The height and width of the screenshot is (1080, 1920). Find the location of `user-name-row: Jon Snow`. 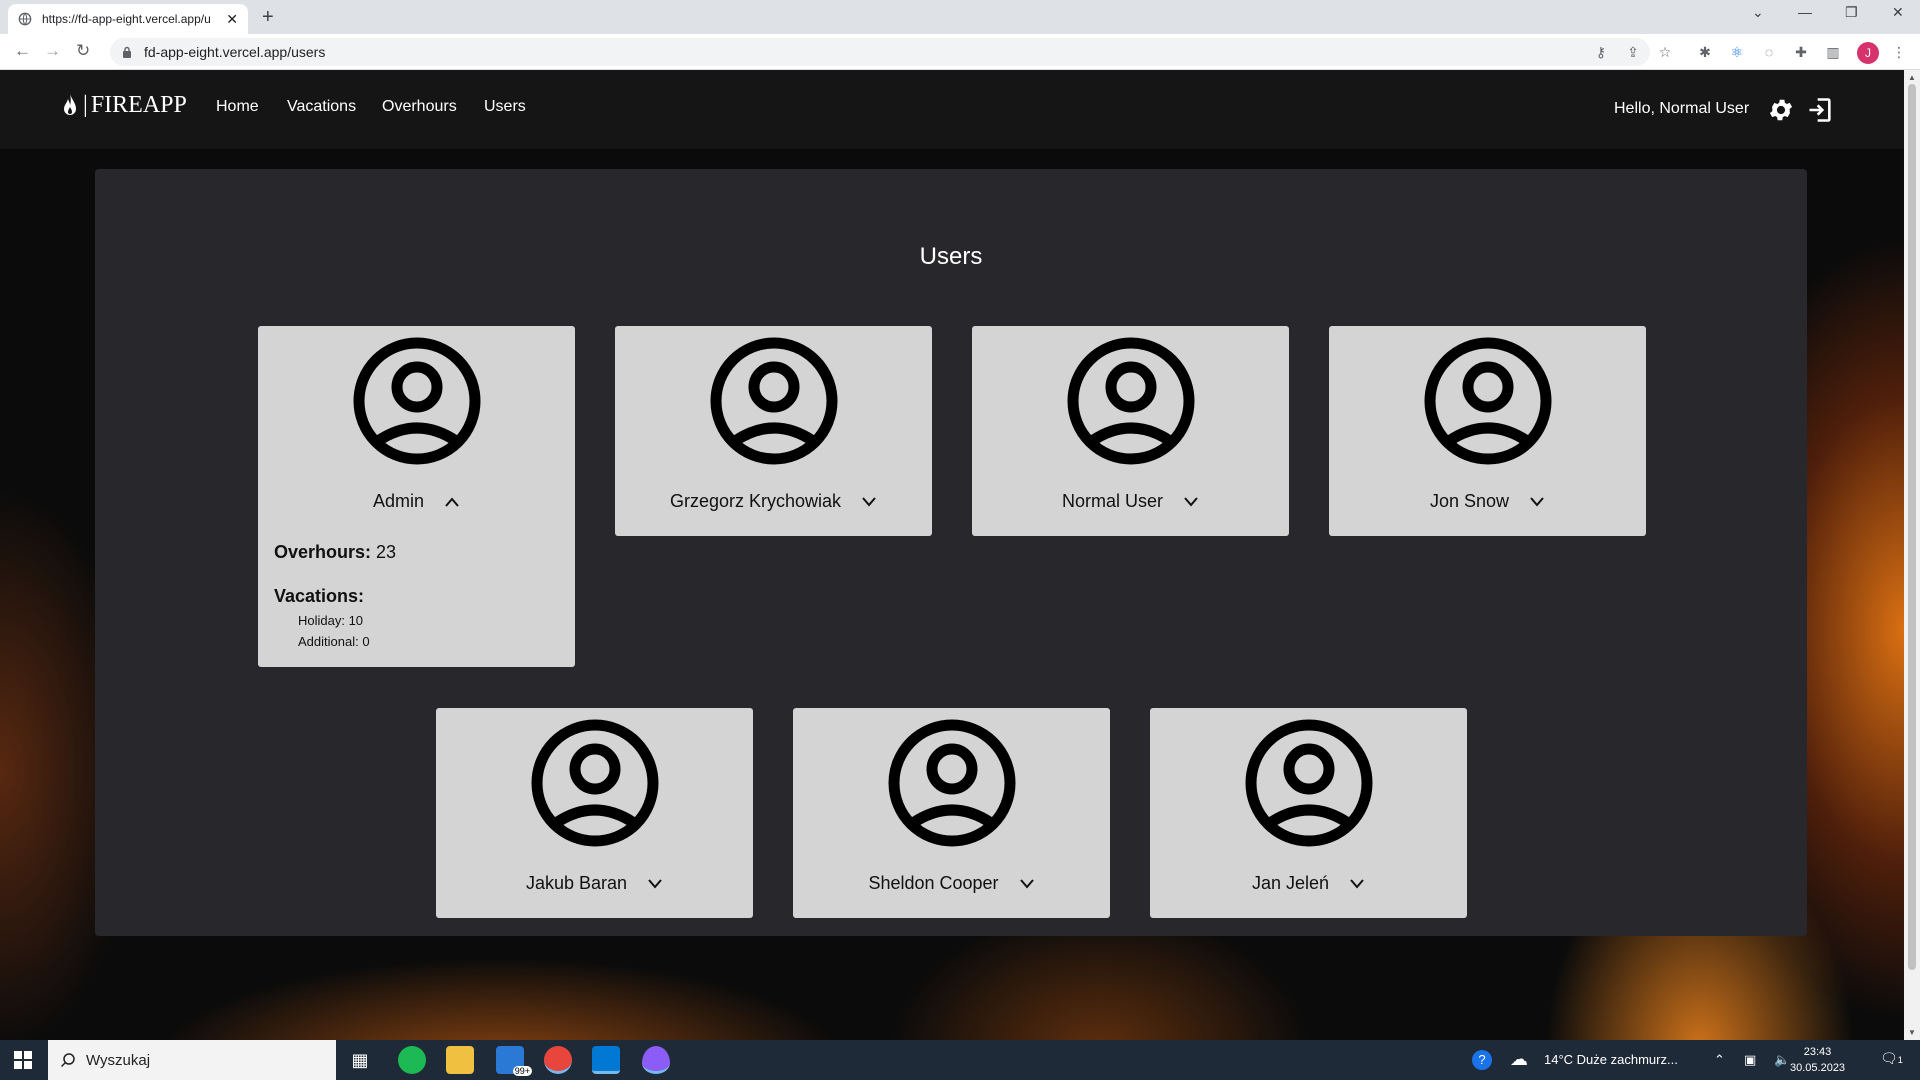

user-name-row: Jon Snow is located at coordinates (1487, 501).